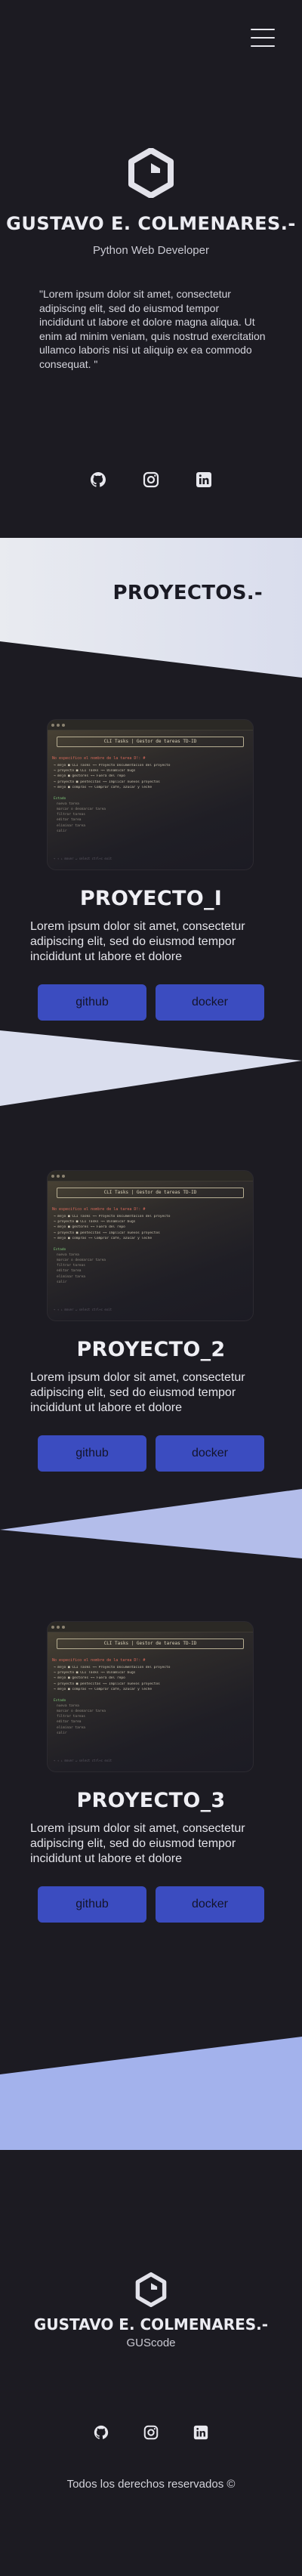  Describe the element at coordinates (151, 1349) in the screenshot. I see `project-title: PROYECTO_2` at that location.